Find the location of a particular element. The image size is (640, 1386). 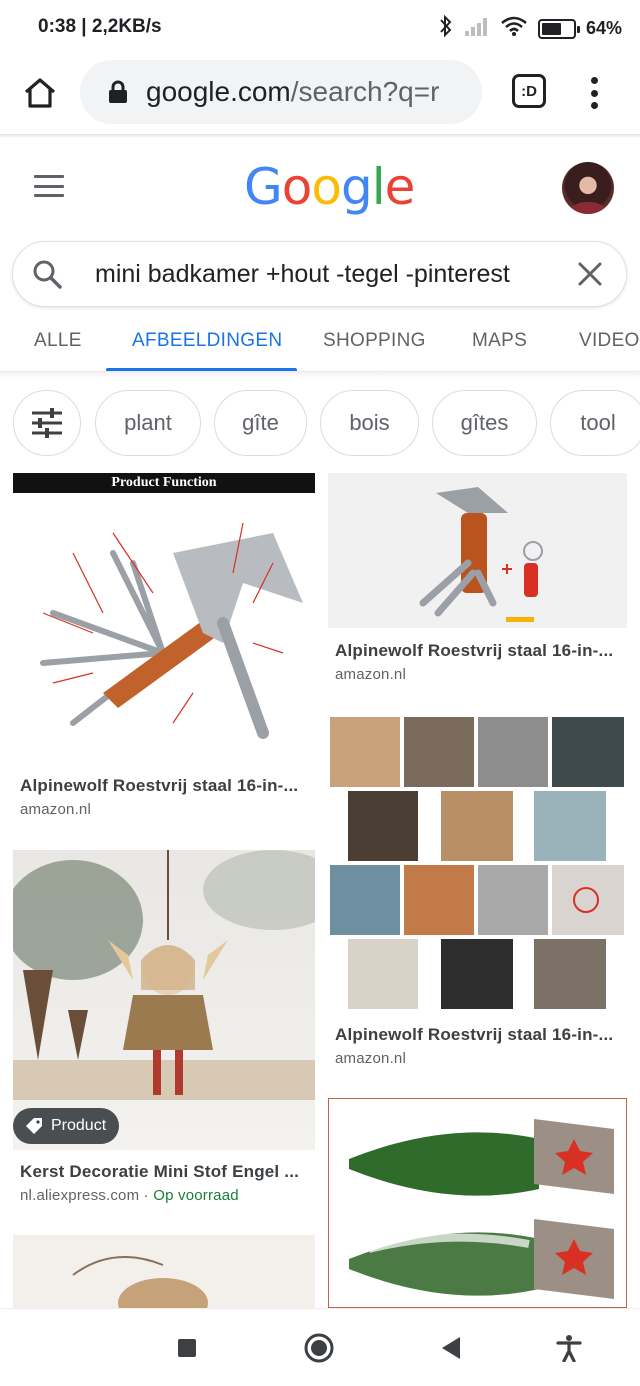

result-source: nl.aliexpress.com is located at coordinates (80, 1195).